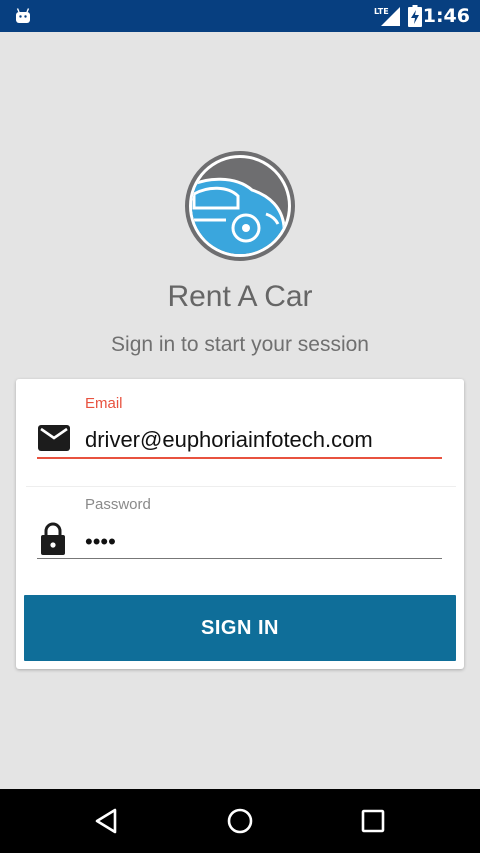 The height and width of the screenshot is (853, 480). Describe the element at coordinates (240, 206) in the screenshot. I see `app-logo` at that location.